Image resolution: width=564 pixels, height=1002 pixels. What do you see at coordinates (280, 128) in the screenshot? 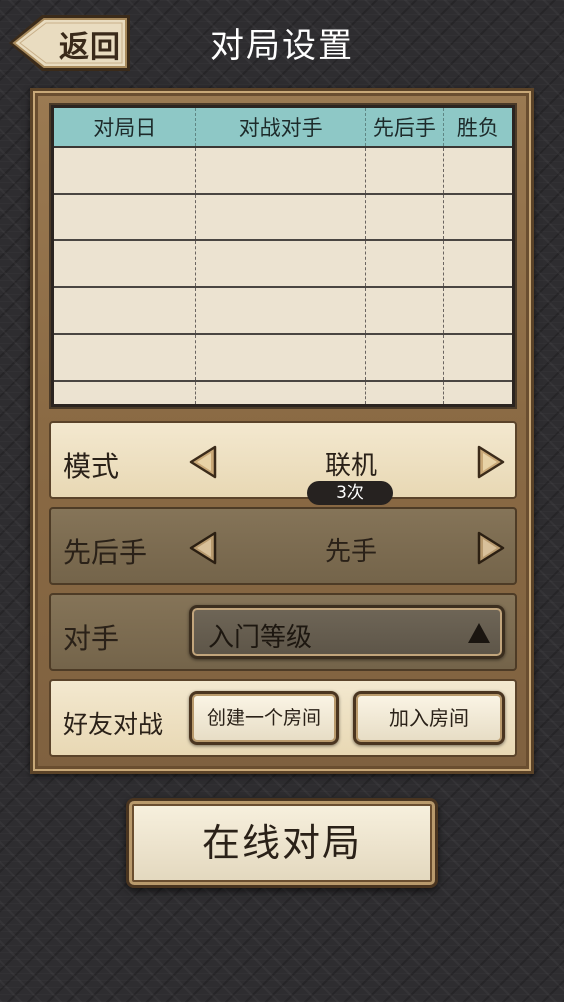
I see `column-header-opponent: 对战对手` at bounding box center [280, 128].